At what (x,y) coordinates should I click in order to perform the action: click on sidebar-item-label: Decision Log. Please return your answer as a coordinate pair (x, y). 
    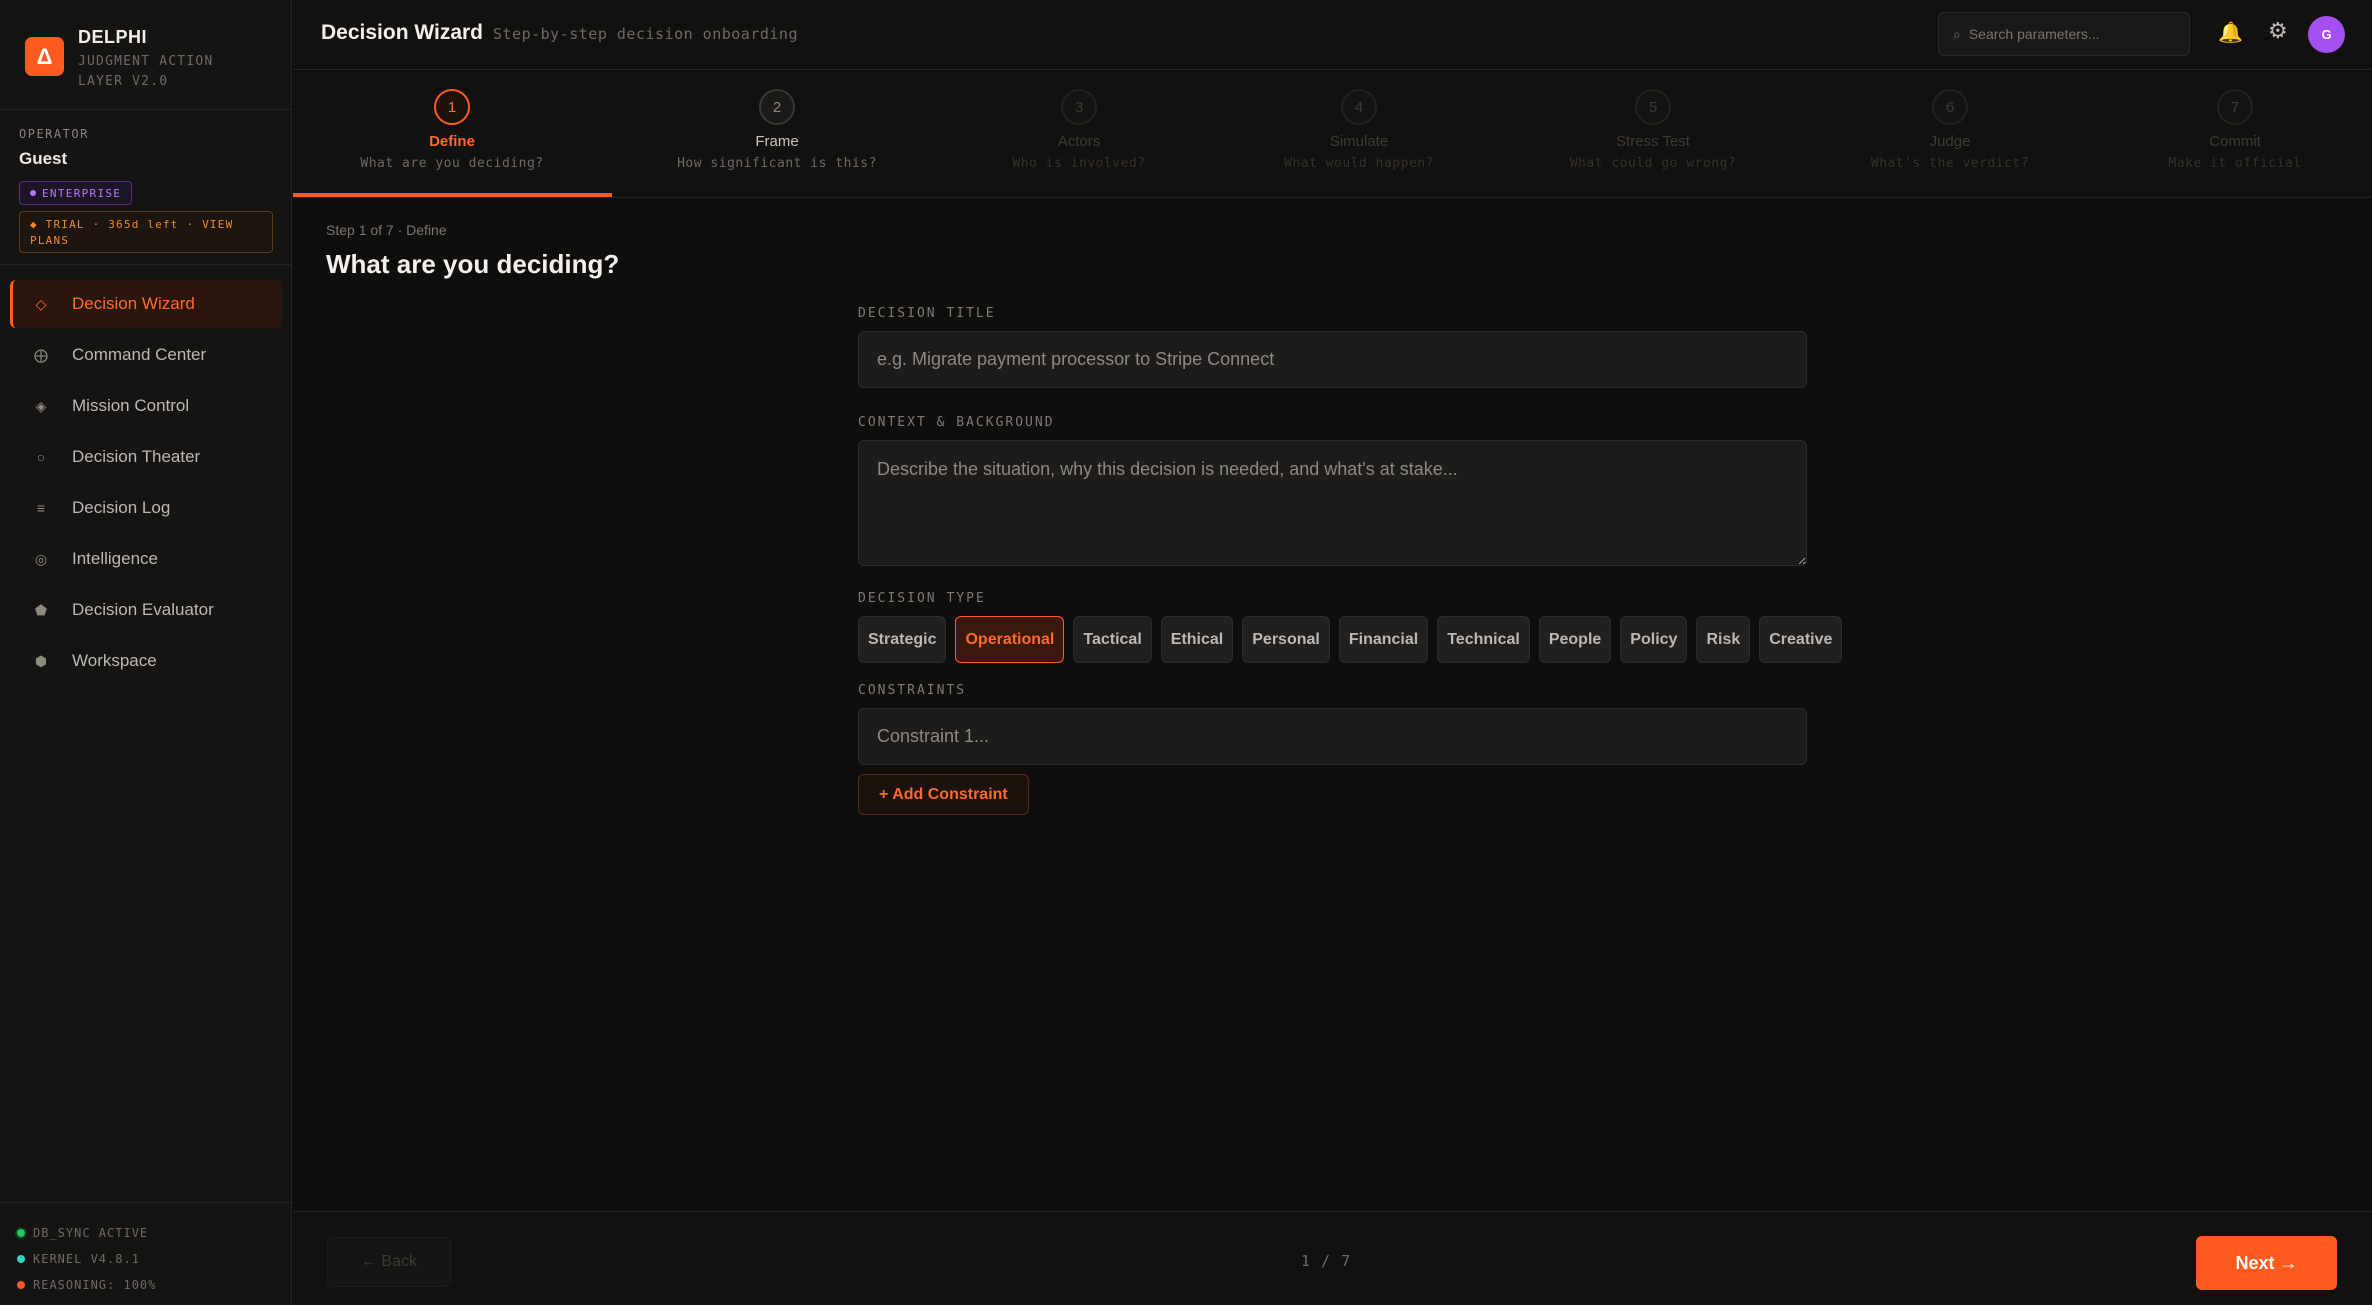
    Looking at the image, I should click on (121, 507).